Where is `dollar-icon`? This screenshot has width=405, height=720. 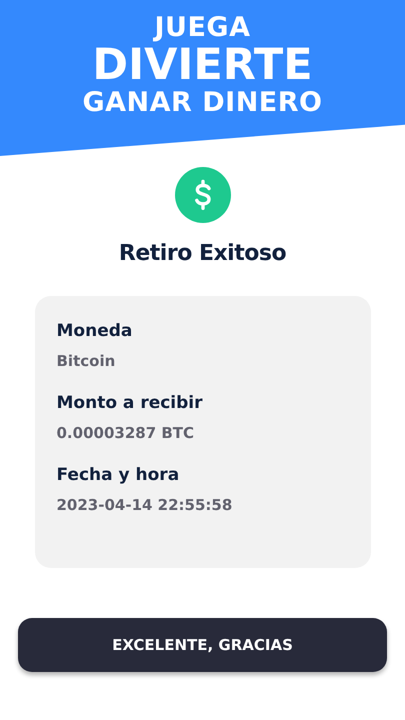
dollar-icon is located at coordinates (202, 195).